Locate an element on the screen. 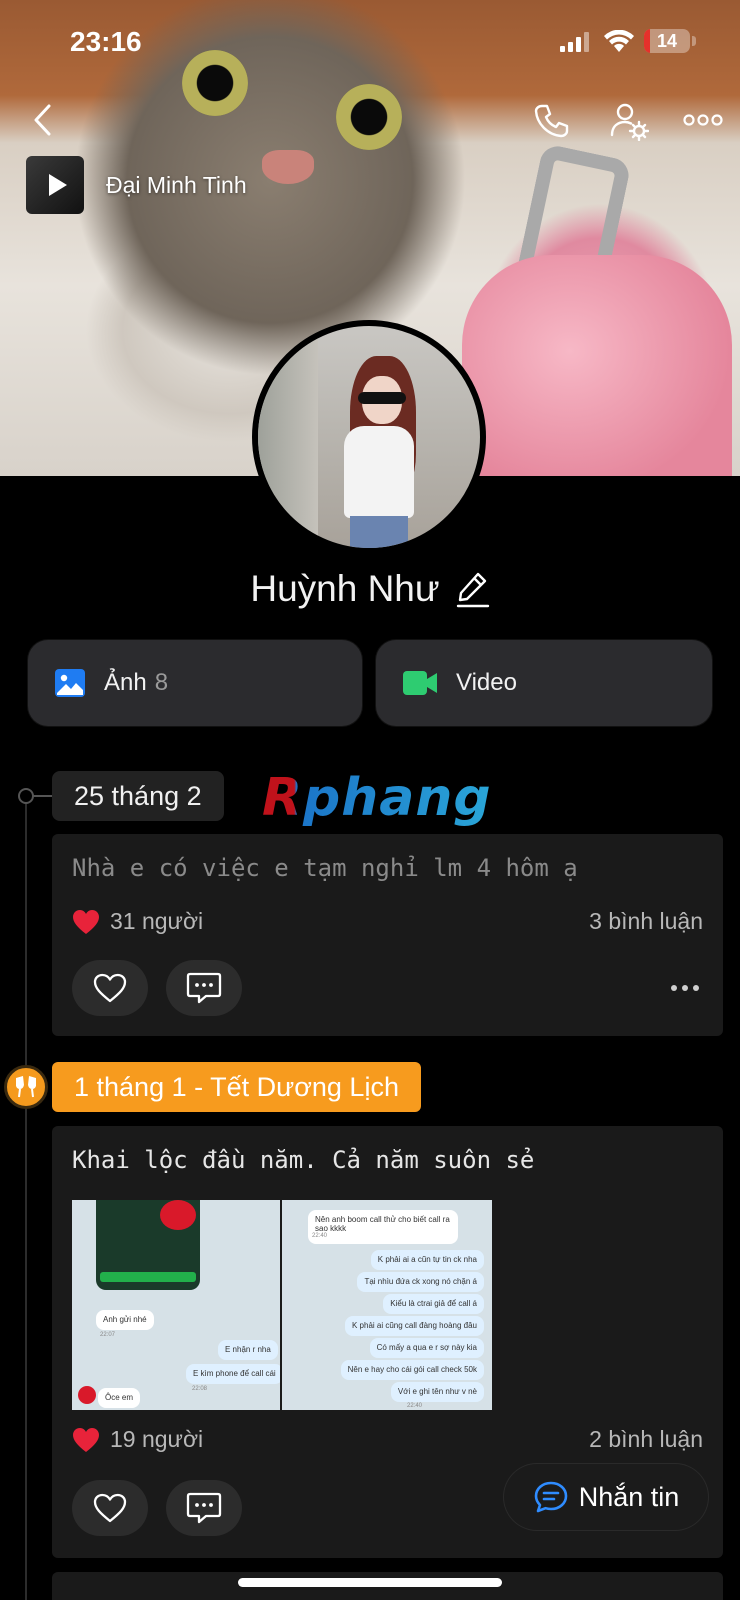  cover-cat-eye-right is located at coordinates (369, 117).